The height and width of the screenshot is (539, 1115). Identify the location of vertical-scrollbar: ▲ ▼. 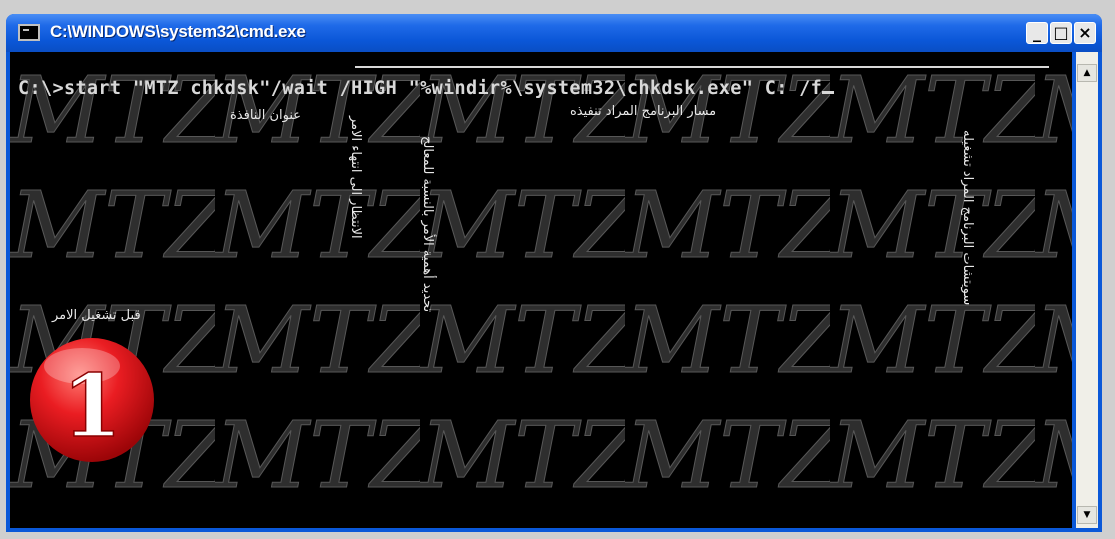
(1087, 290).